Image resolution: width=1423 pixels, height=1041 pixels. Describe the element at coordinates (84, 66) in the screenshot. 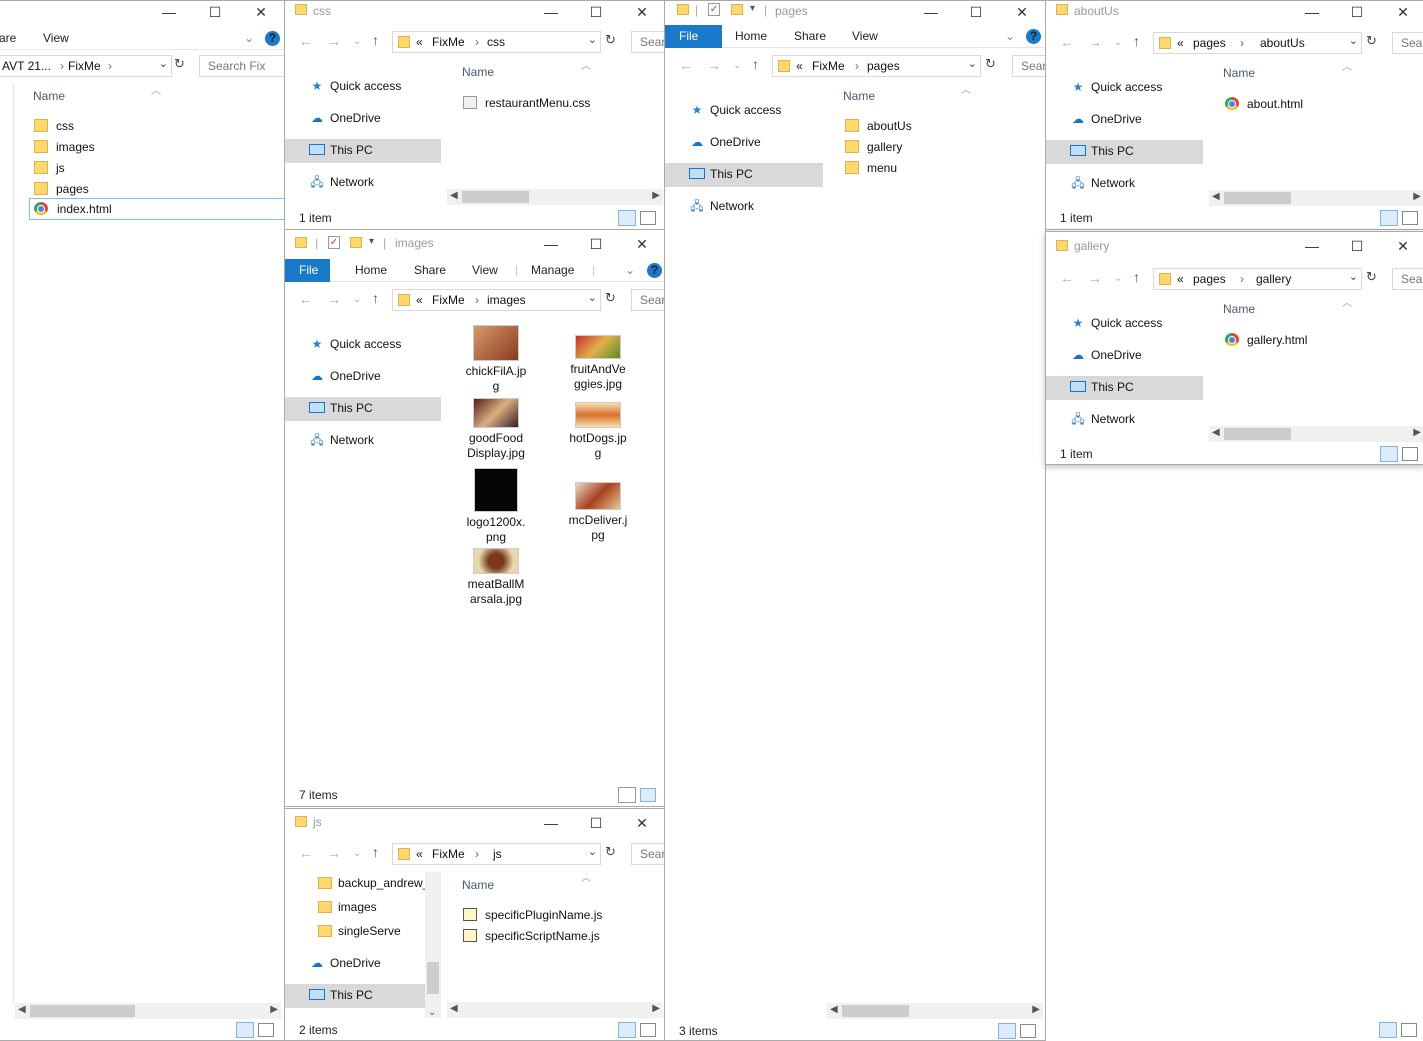

I see `breadcrumb-current: FixMe` at that location.